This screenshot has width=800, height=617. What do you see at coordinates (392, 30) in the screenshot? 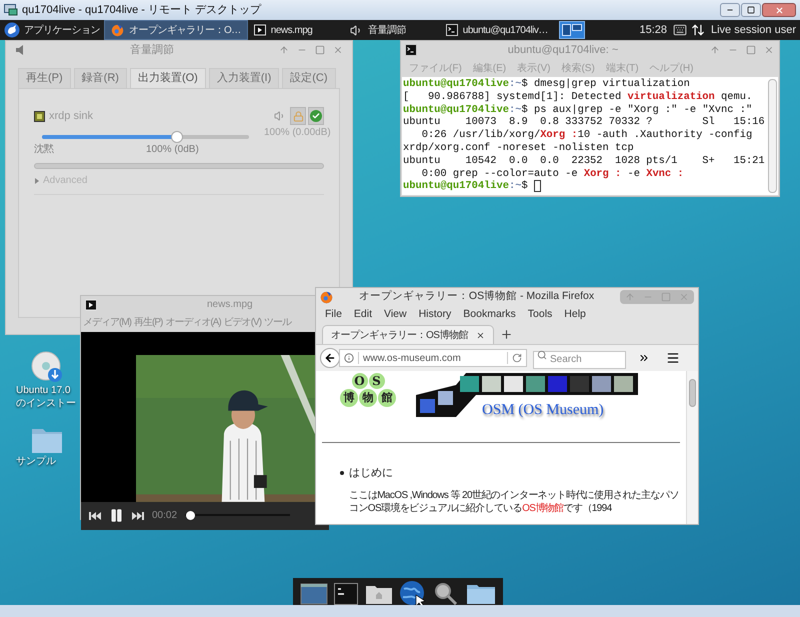
I see `taskbar-button: 音量調節` at bounding box center [392, 30].